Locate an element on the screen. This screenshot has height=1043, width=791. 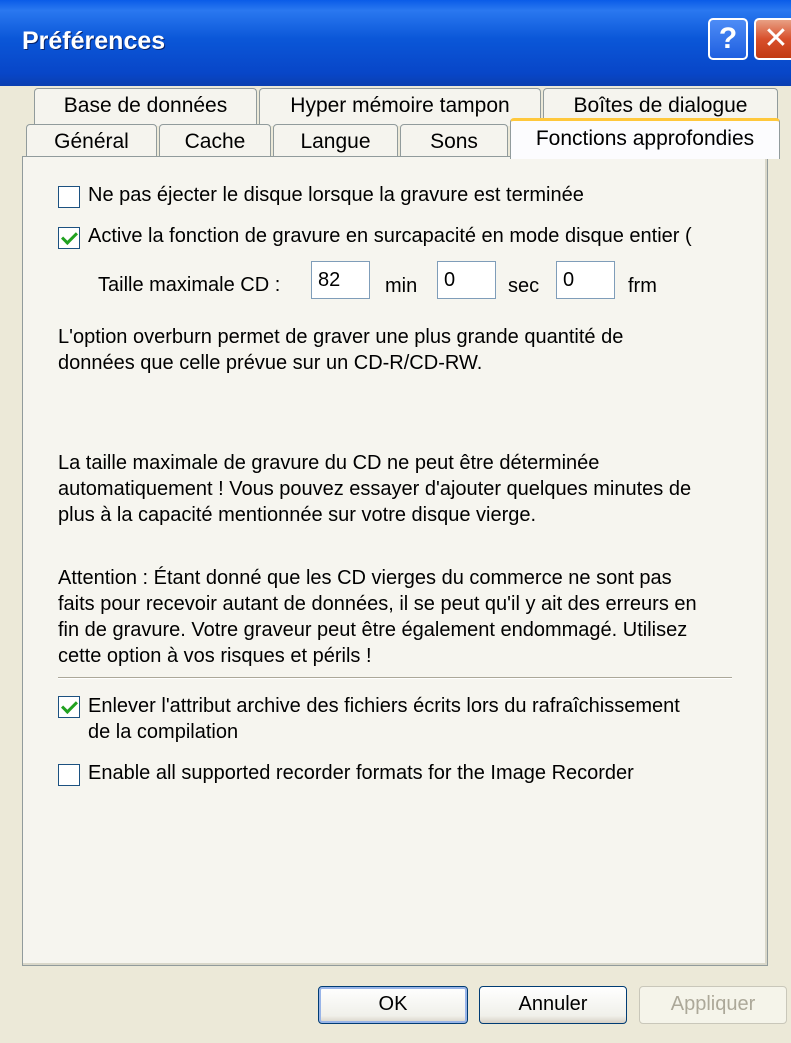
tab-general: Général is located at coordinates (91, 142).